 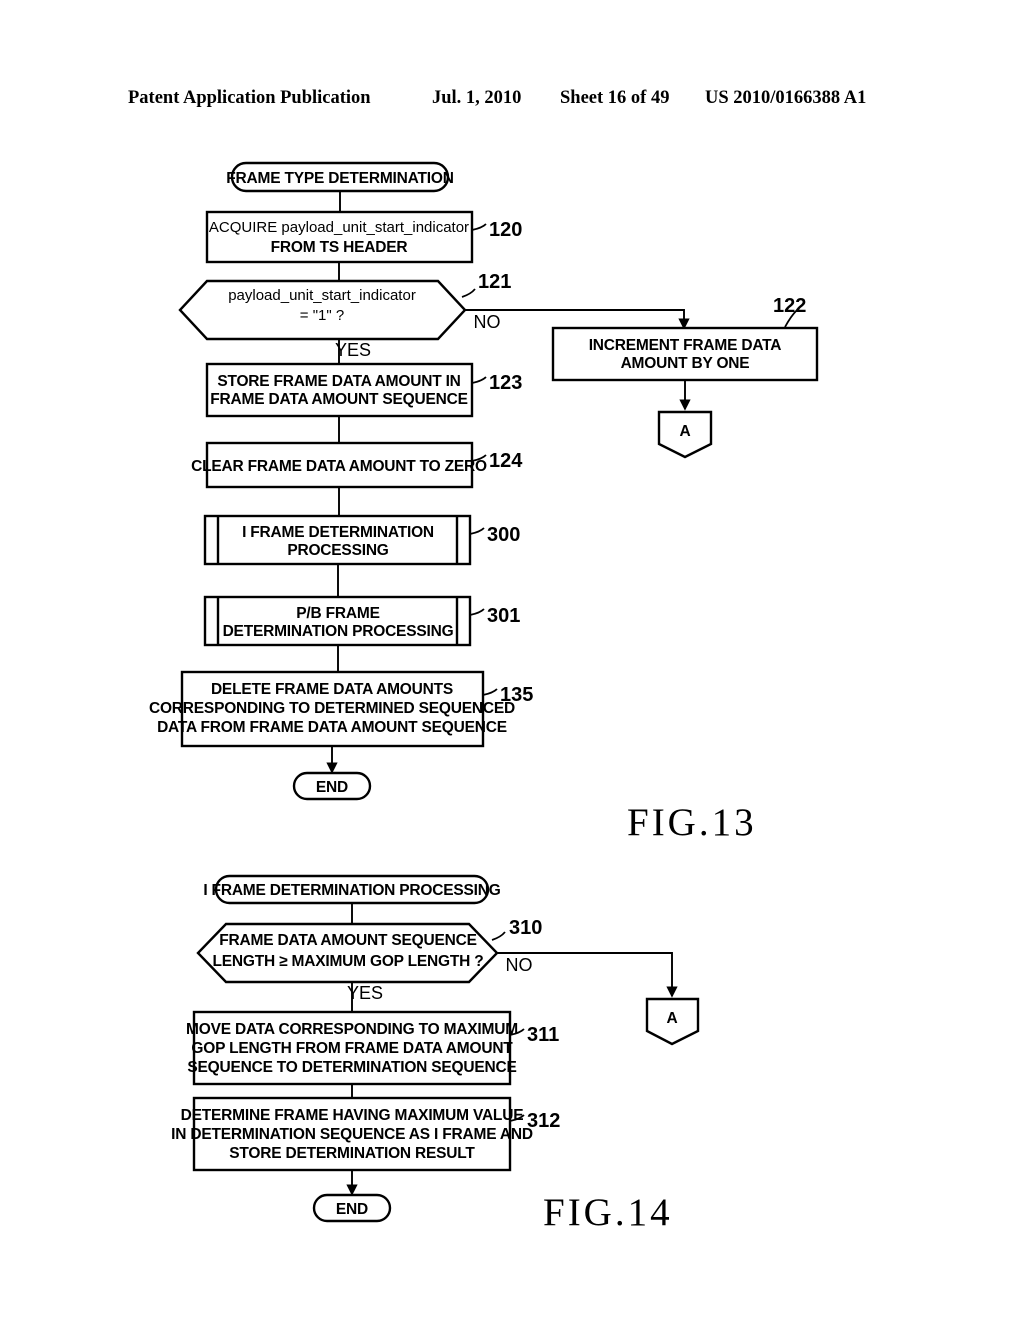 What do you see at coordinates (543, 1121) in the screenshot?
I see `fig14-ref-312: 312` at bounding box center [543, 1121].